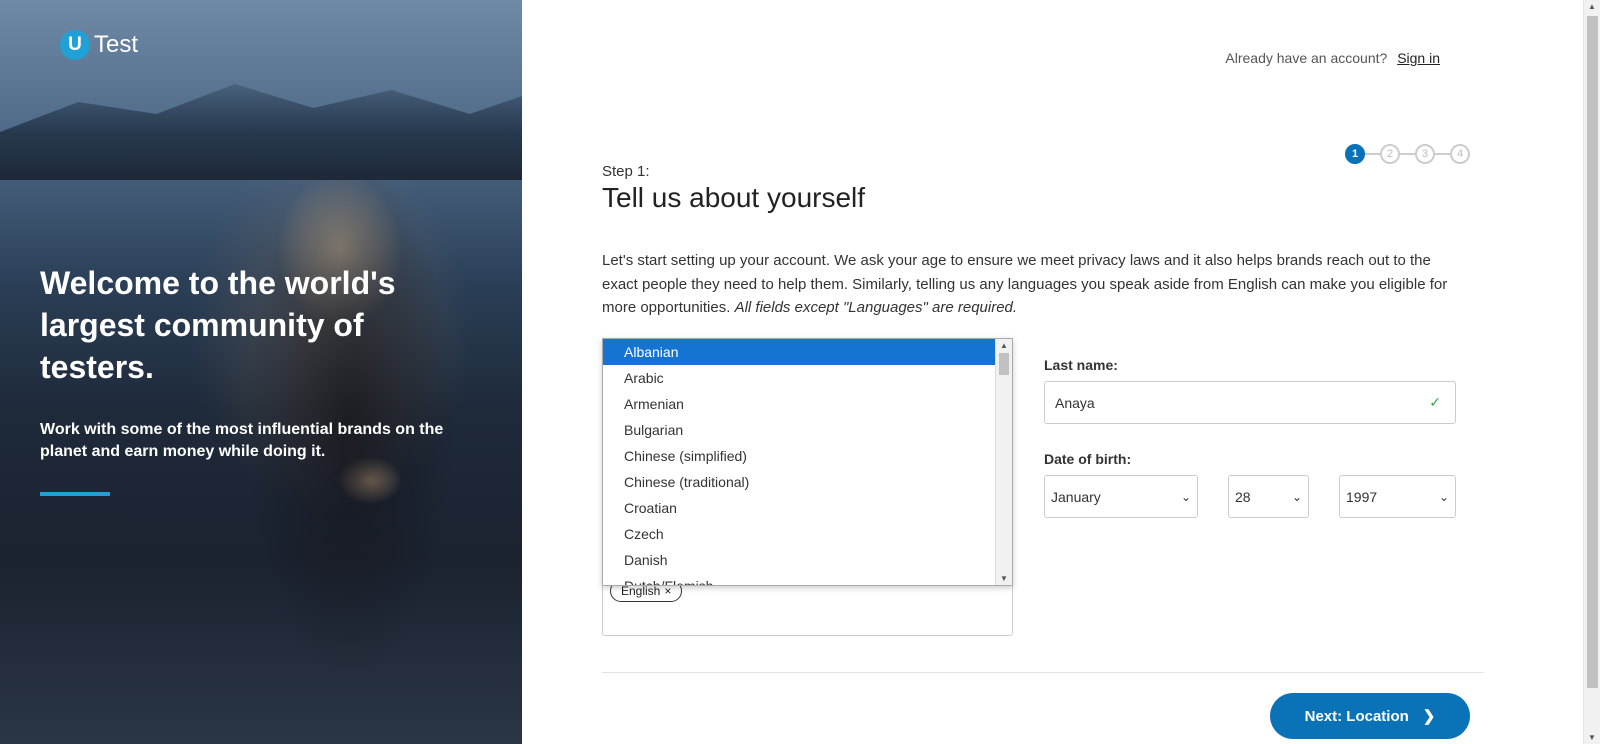  I want to click on progress-steps: 1 2 3 4, so click(1407, 154).